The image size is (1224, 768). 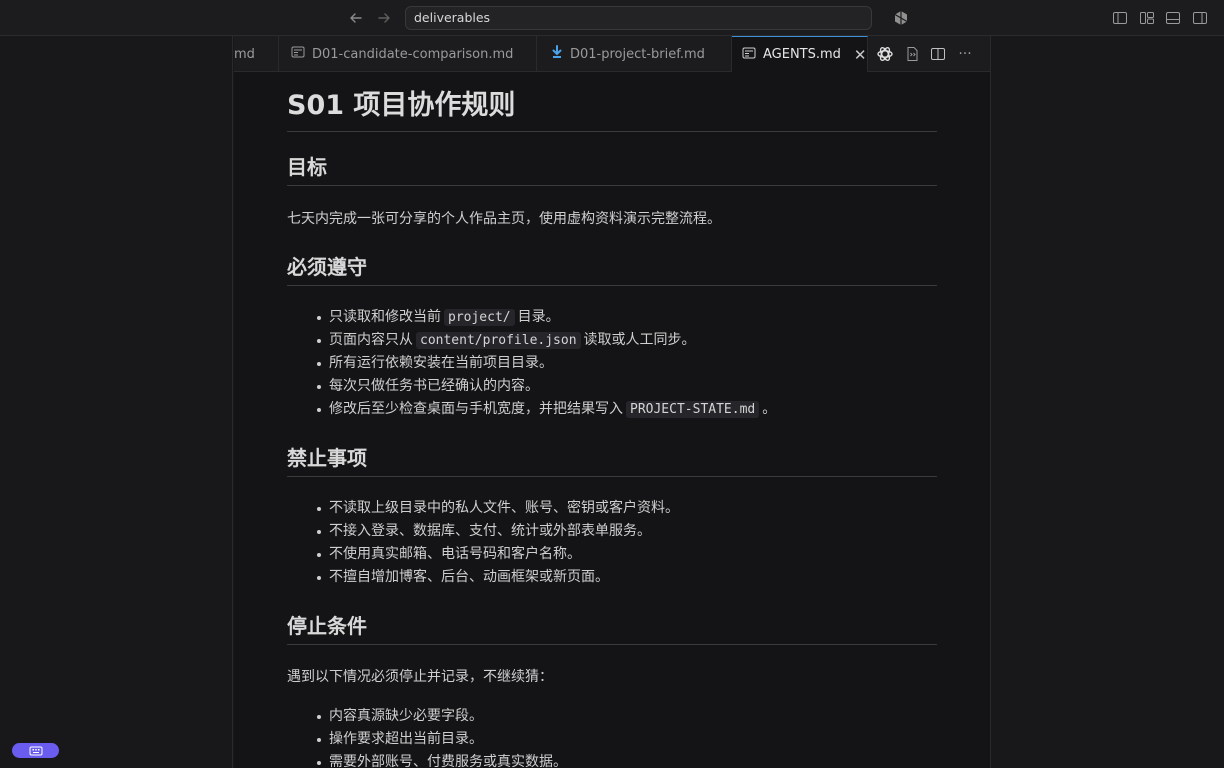 What do you see at coordinates (497, 531) in the screenshot?
I see `list-item: 不接入登录、数据库、支付、统计或外部表单服务。` at bounding box center [497, 531].